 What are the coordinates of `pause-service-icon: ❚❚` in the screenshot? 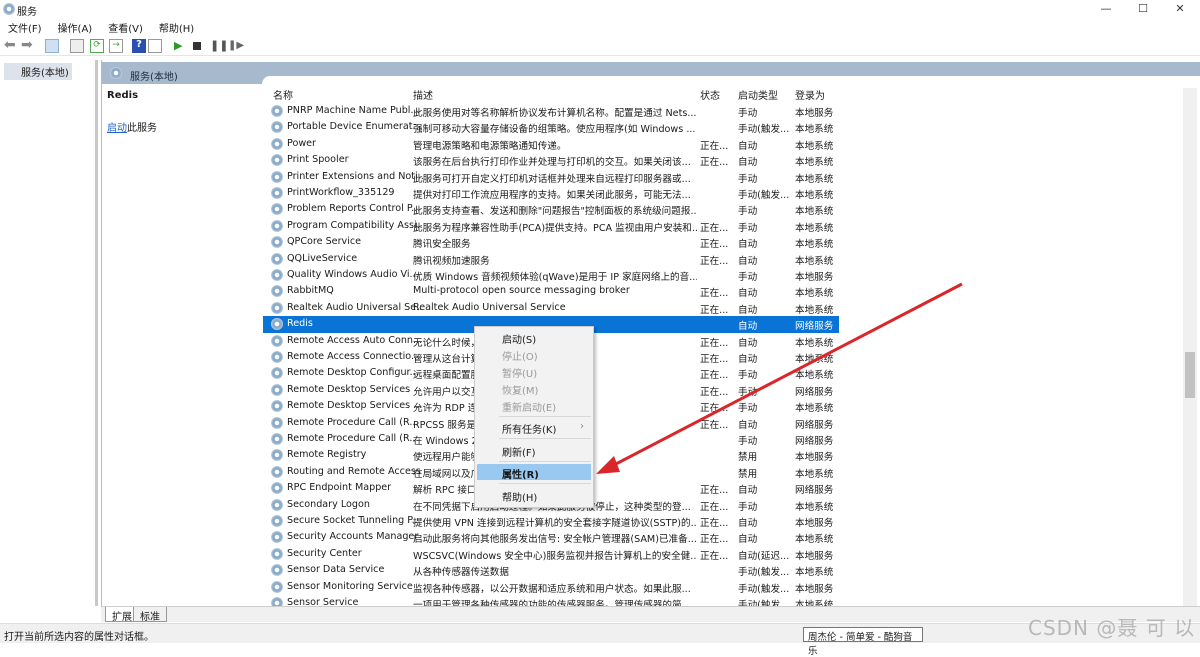 It's located at (219, 46).